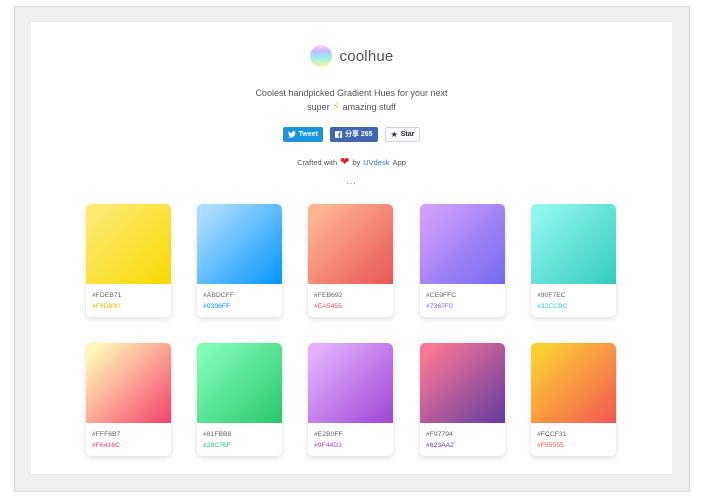  I want to click on heart-icon: ❤, so click(345, 162).